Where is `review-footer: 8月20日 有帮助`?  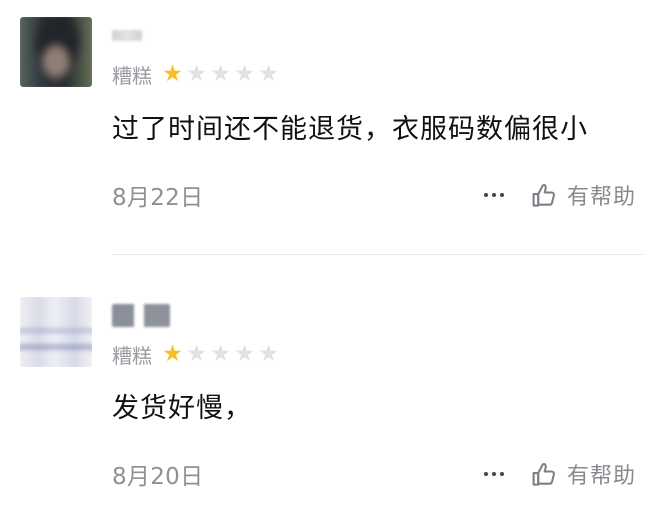 review-footer: 8月20日 有帮助 is located at coordinates (374, 474).